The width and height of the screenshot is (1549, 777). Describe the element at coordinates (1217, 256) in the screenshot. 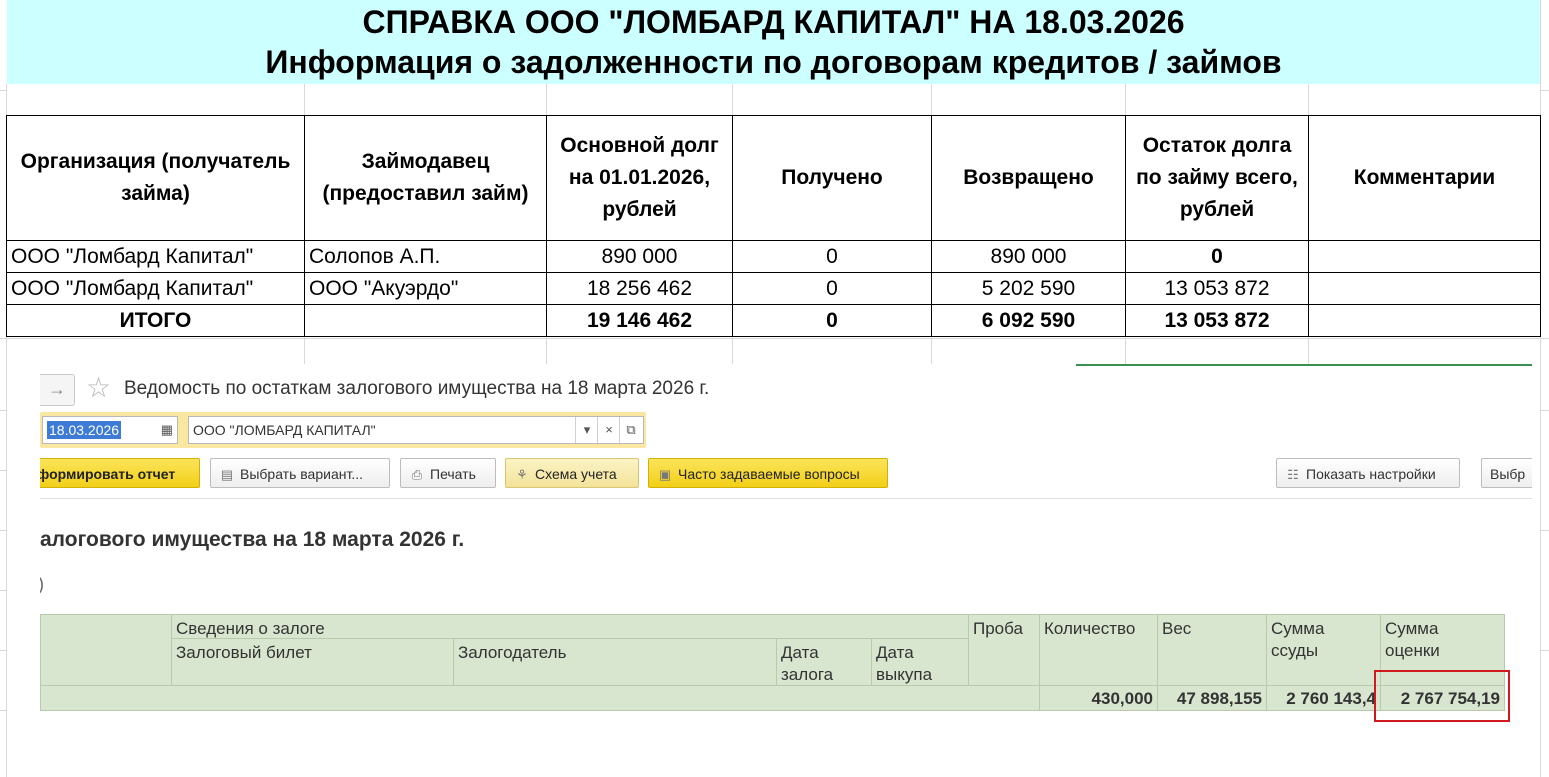

I see `cell-balance: 0` at that location.